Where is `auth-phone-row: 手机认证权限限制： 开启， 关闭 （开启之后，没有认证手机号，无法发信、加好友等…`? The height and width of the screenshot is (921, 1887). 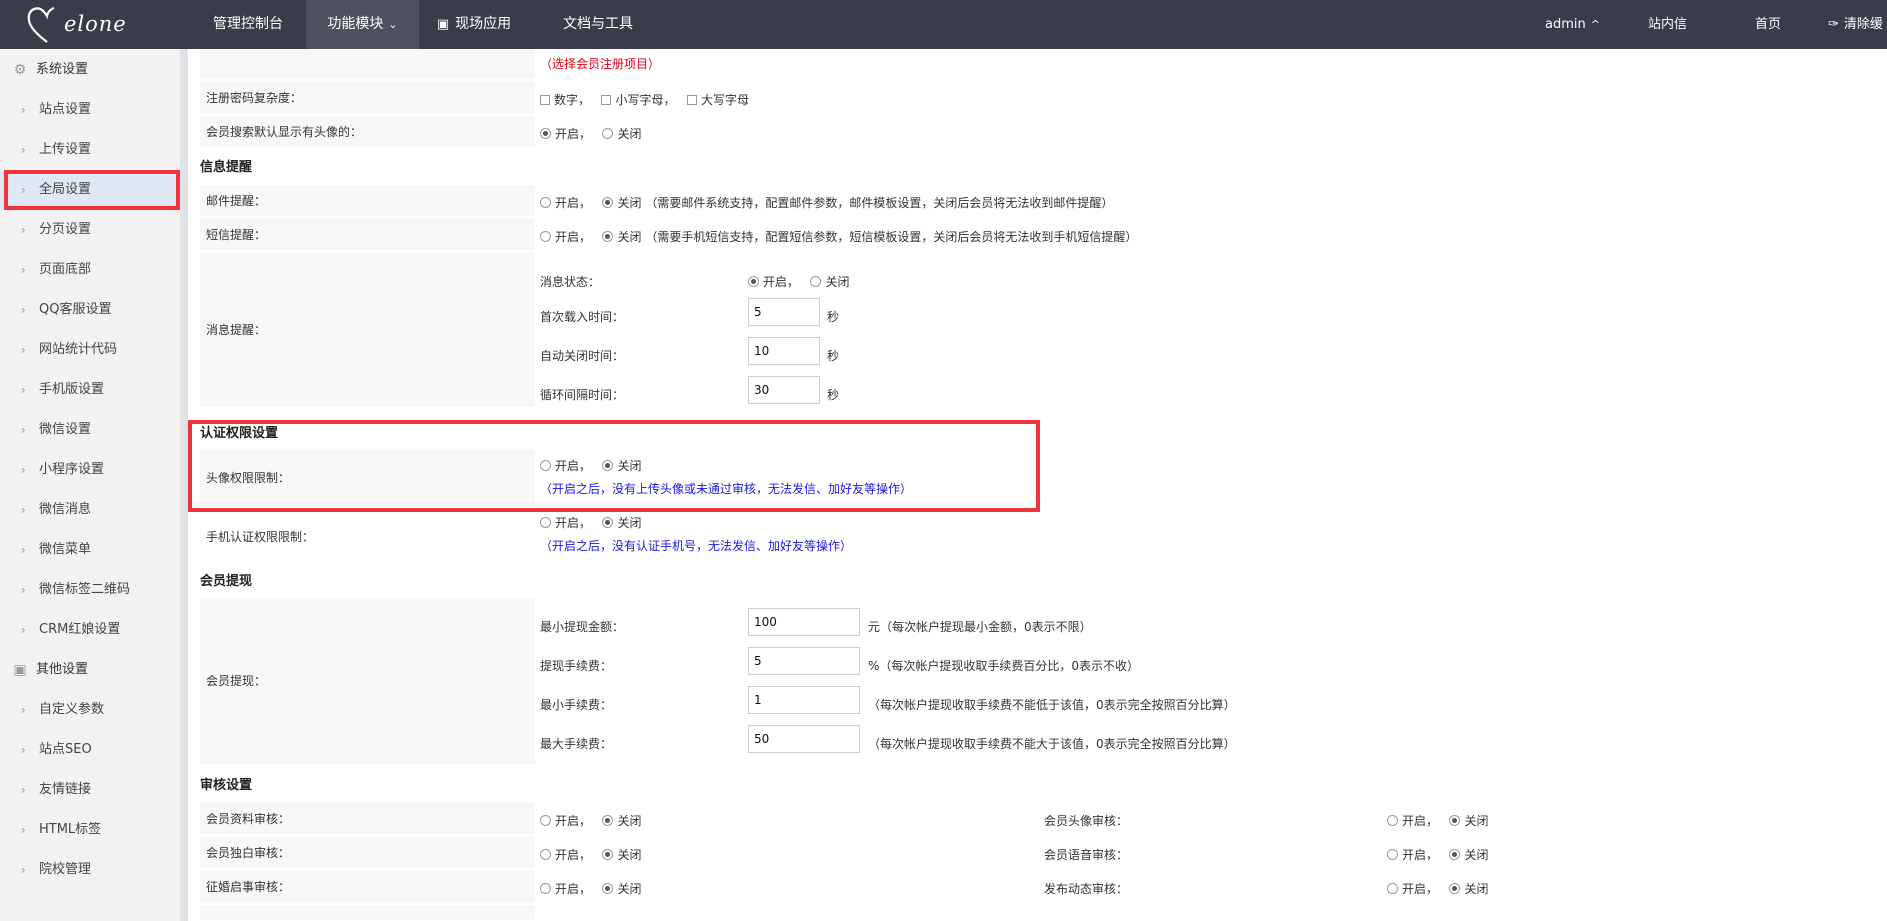
auth-phone-row: 手机认证权限限制： 开启， 关闭 （开启之后，没有认证手机号，无法发信、加好友等… is located at coordinates (1043, 537).